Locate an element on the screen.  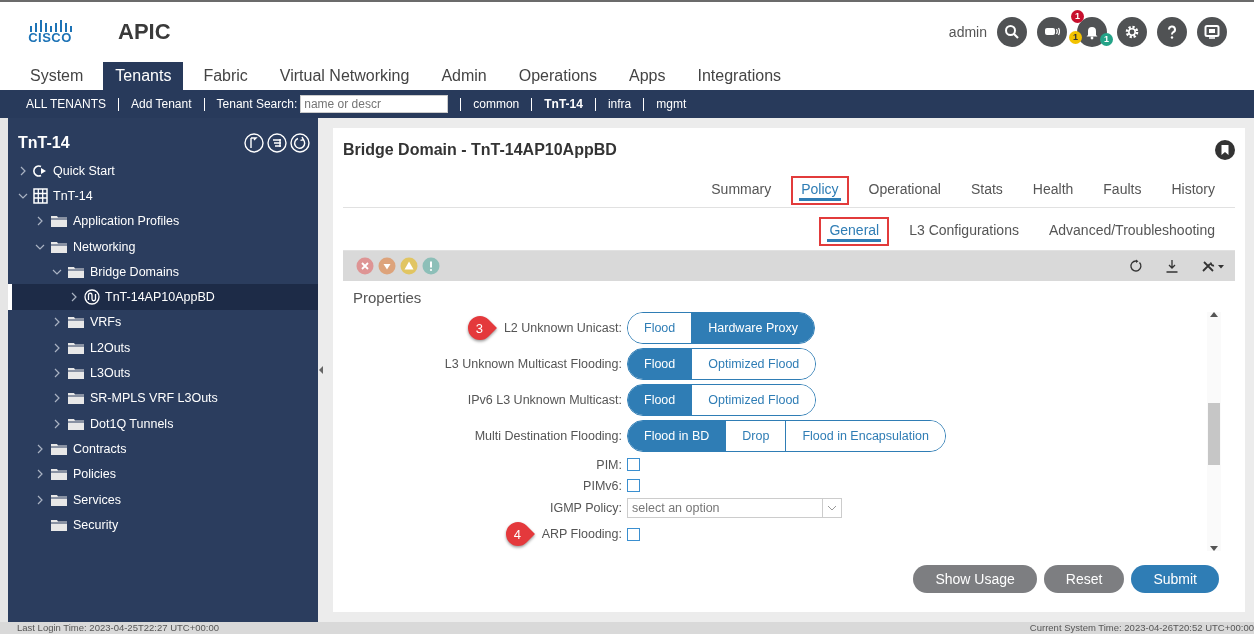
tree-item: TnT-14AP10AppBD is located at coordinates (163, 297).